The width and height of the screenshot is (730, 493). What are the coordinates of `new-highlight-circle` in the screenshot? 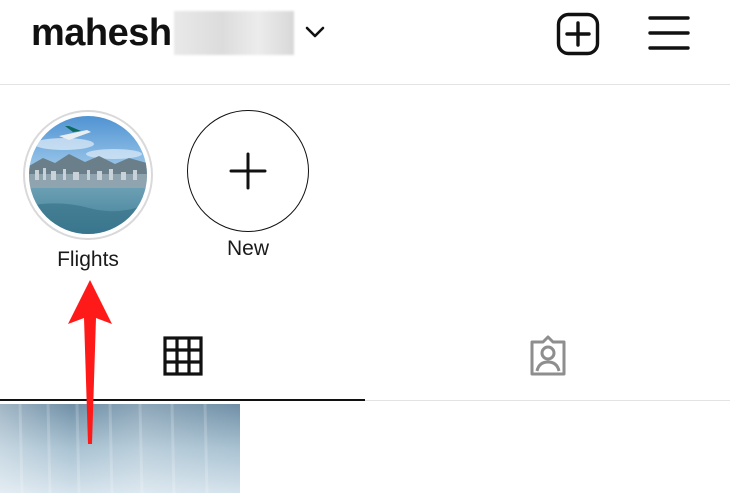 It's located at (248, 171).